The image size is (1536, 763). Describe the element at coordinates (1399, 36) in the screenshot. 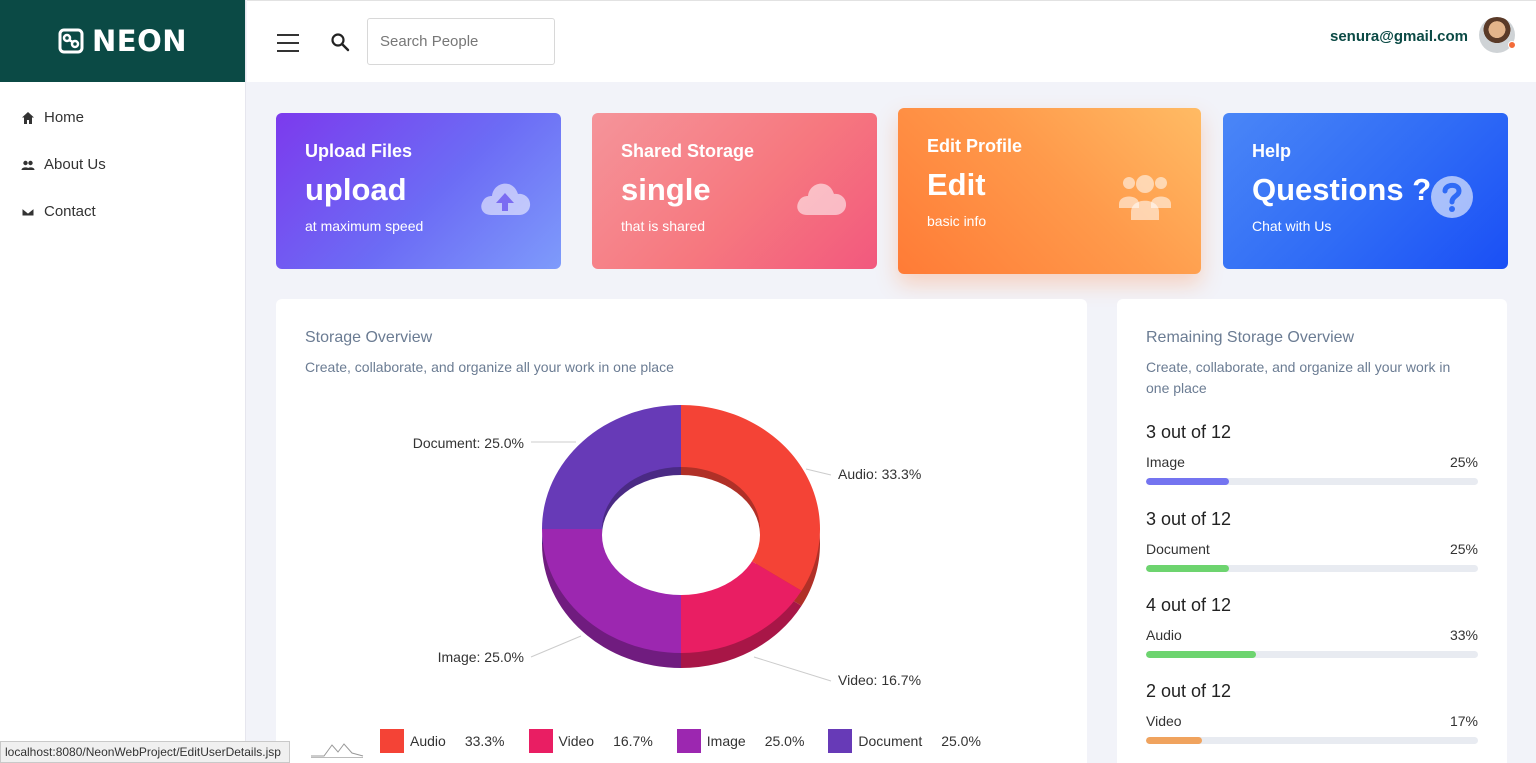

I see `user-email: senura@gmail.com` at that location.